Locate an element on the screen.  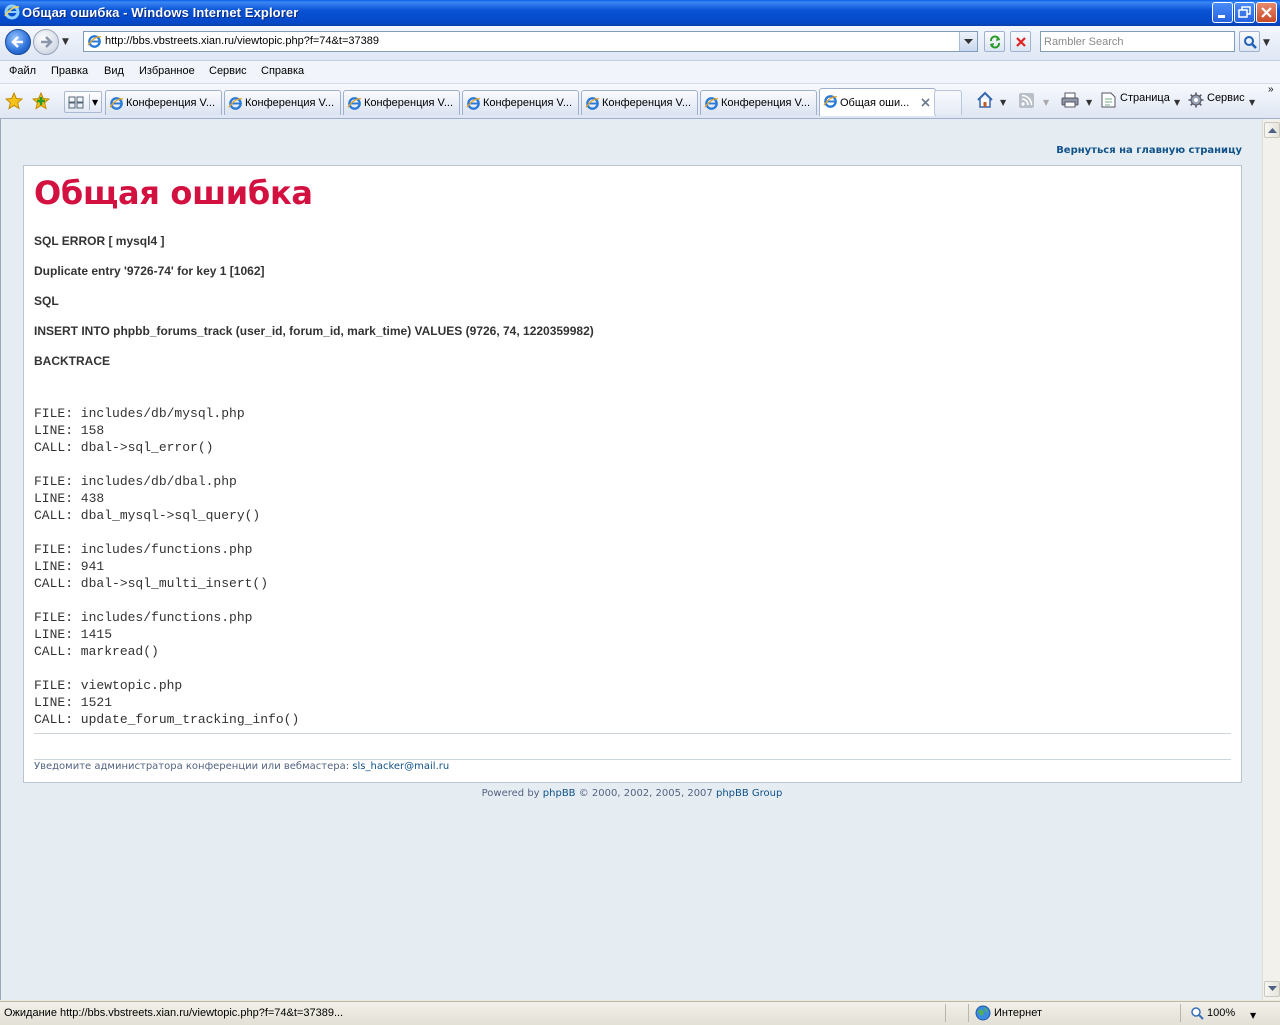
page-menu-dropdown: ▼ is located at coordinates (1177, 102).